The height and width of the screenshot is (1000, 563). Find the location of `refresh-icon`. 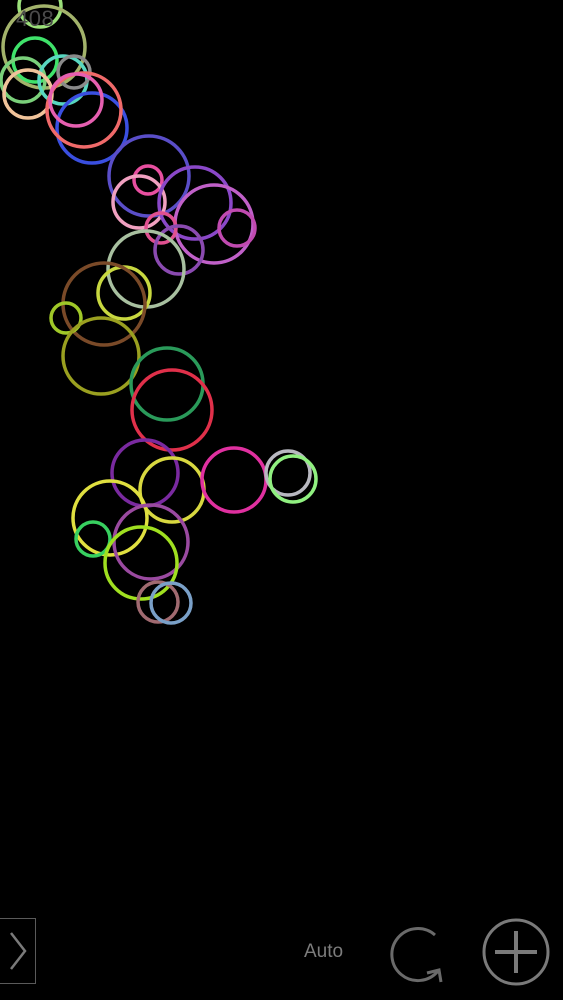

refresh-icon is located at coordinates (416, 955).